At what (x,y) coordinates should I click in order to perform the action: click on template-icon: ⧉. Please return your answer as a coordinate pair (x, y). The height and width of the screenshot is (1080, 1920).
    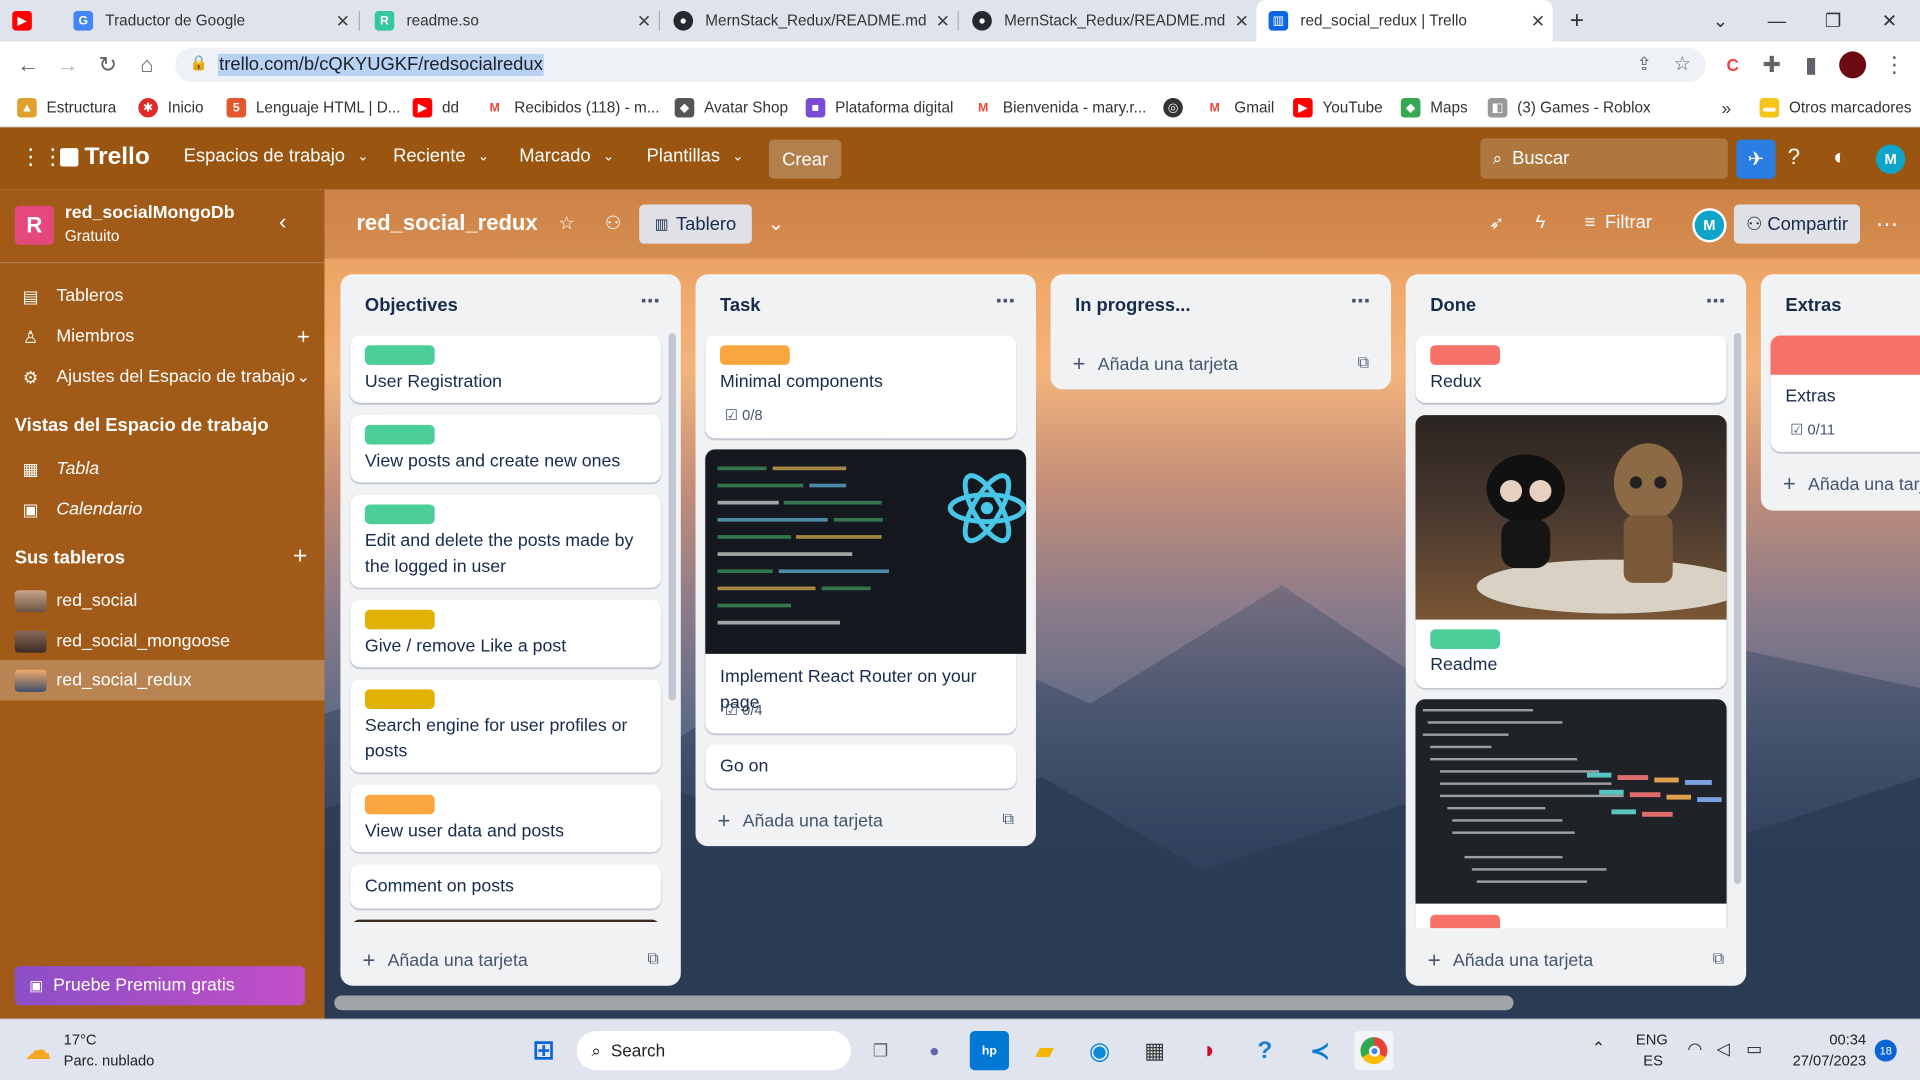
    Looking at the image, I should click on (1718, 959).